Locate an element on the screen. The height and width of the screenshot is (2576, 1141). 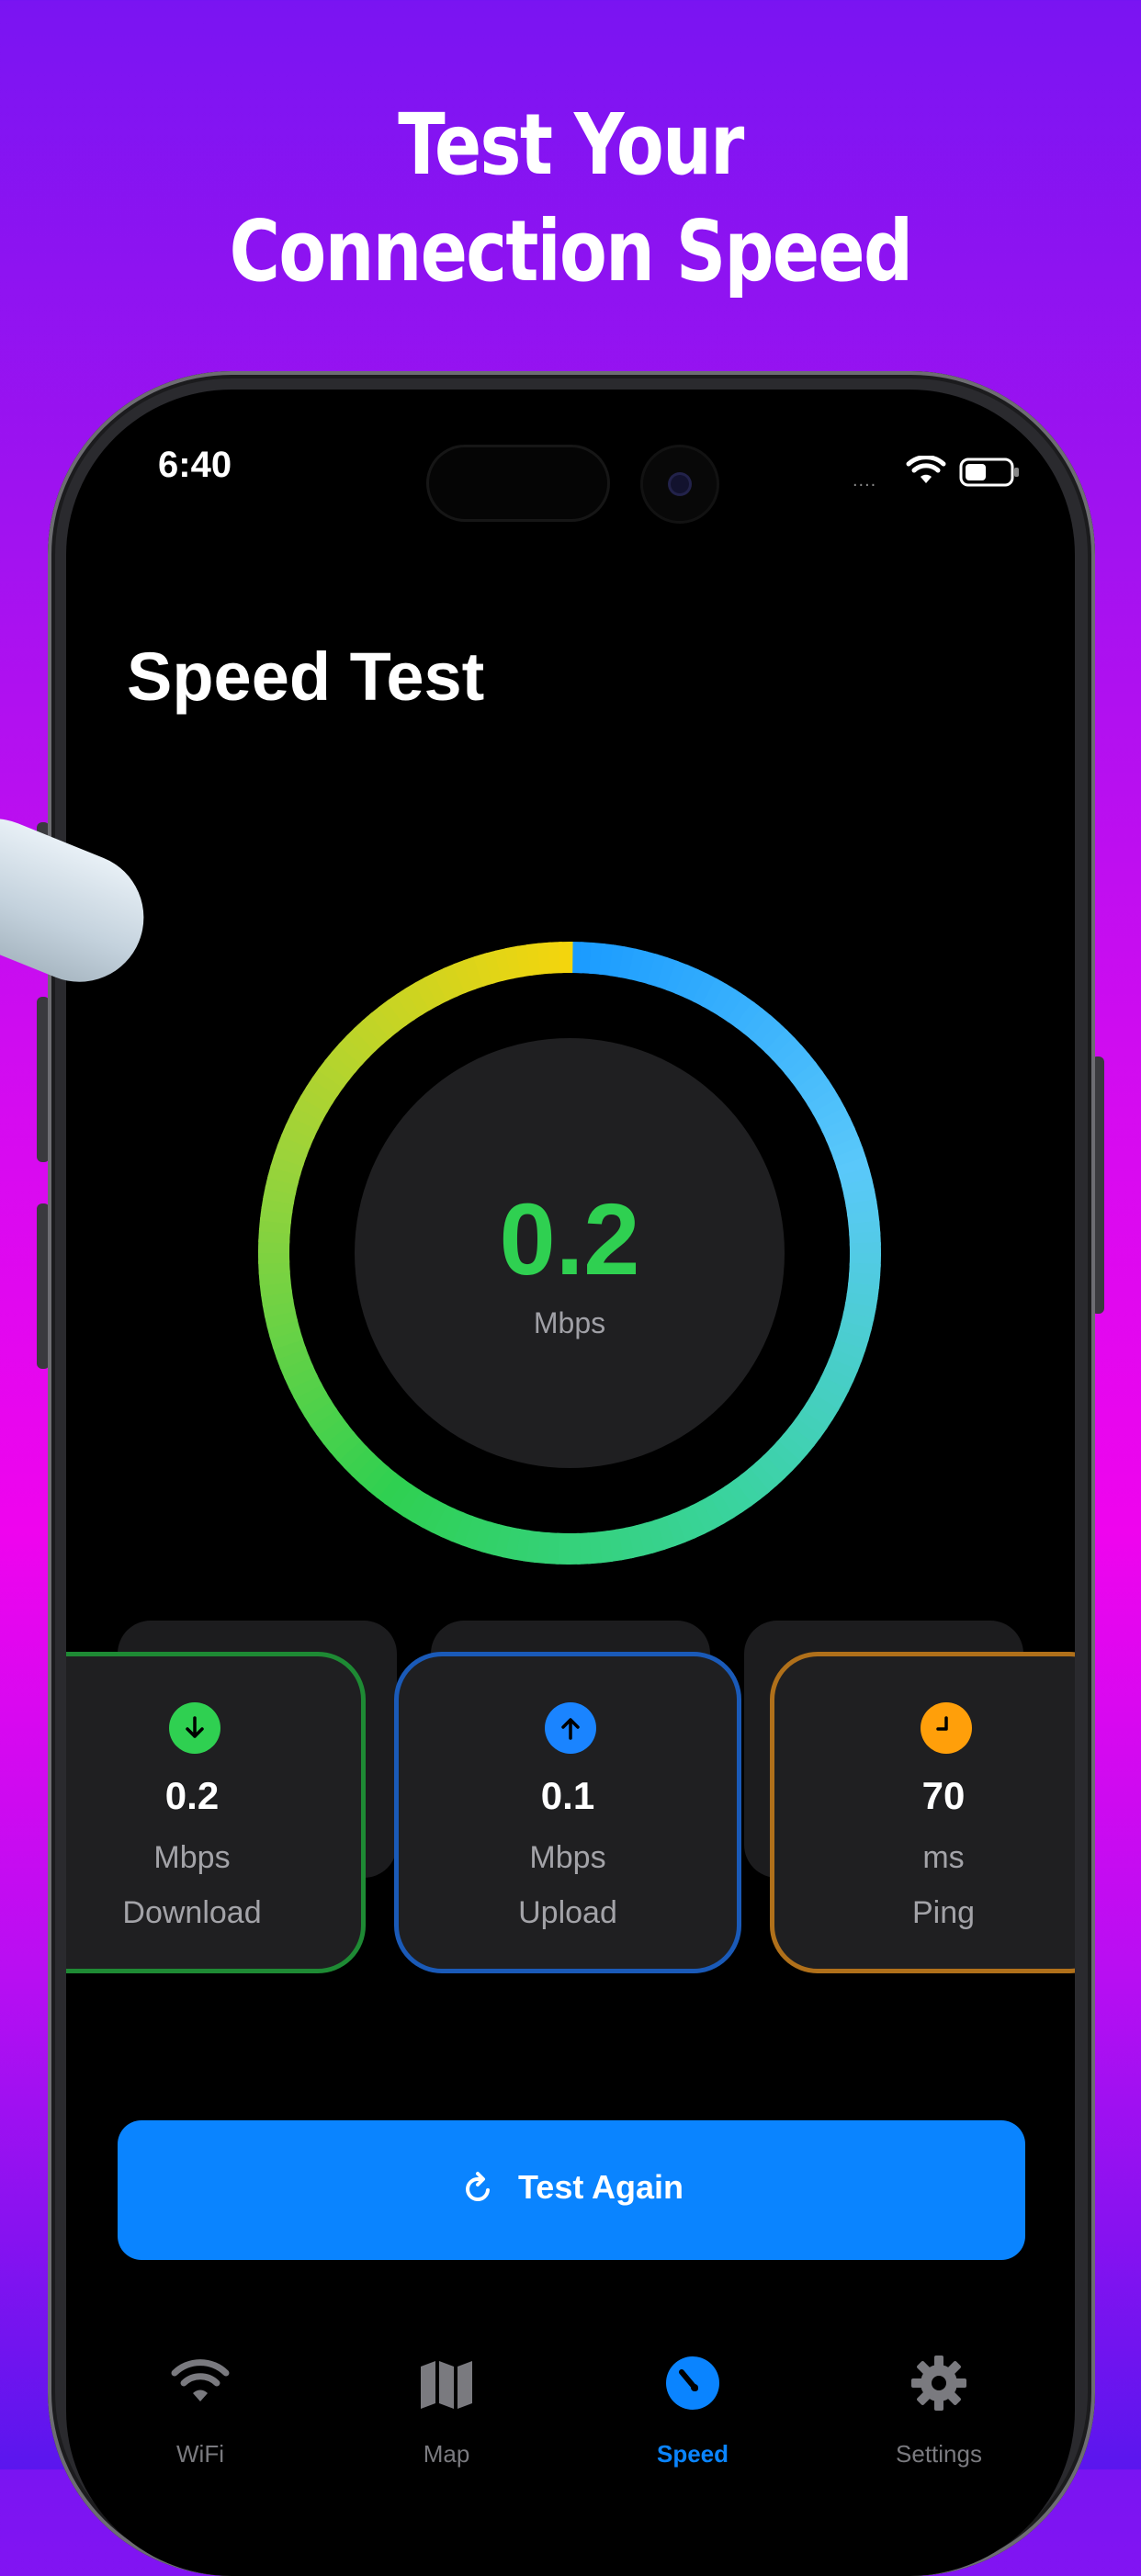
status-time: 6:40 is located at coordinates (195, 465).